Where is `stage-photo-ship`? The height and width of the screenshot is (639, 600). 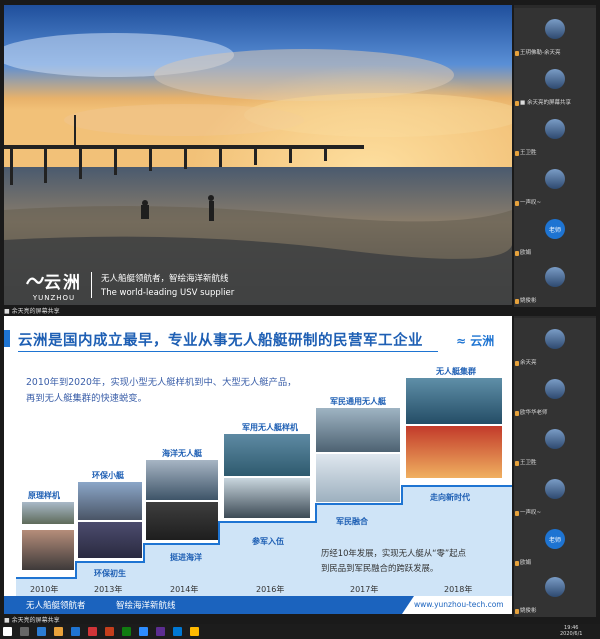
stage-photo-ship is located at coordinates (358, 478).